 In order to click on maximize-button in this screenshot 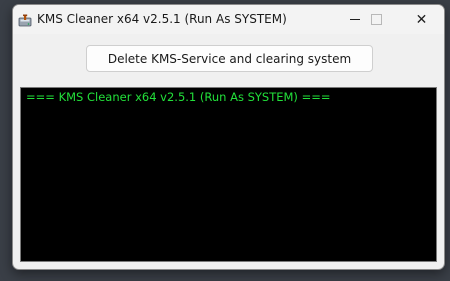, I will do `click(376, 19)`.